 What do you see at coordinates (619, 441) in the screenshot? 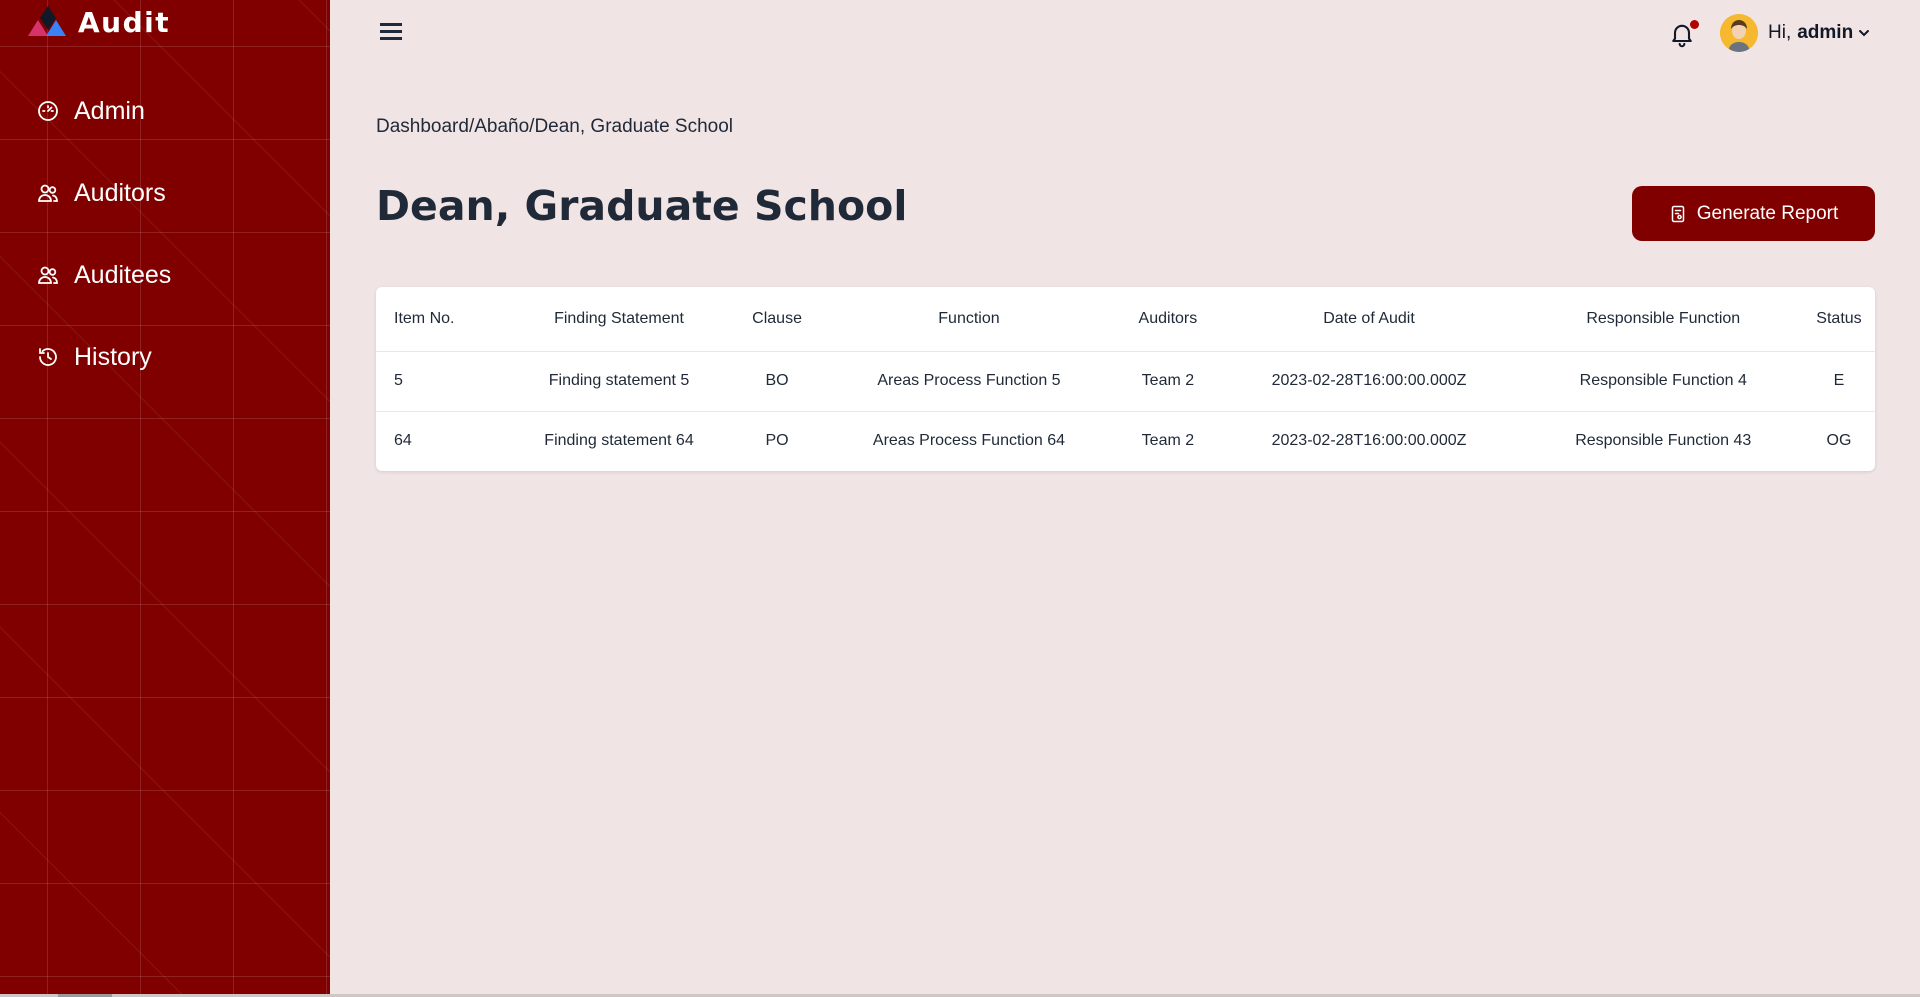
I see `table-cell: Finding statement 64` at bounding box center [619, 441].